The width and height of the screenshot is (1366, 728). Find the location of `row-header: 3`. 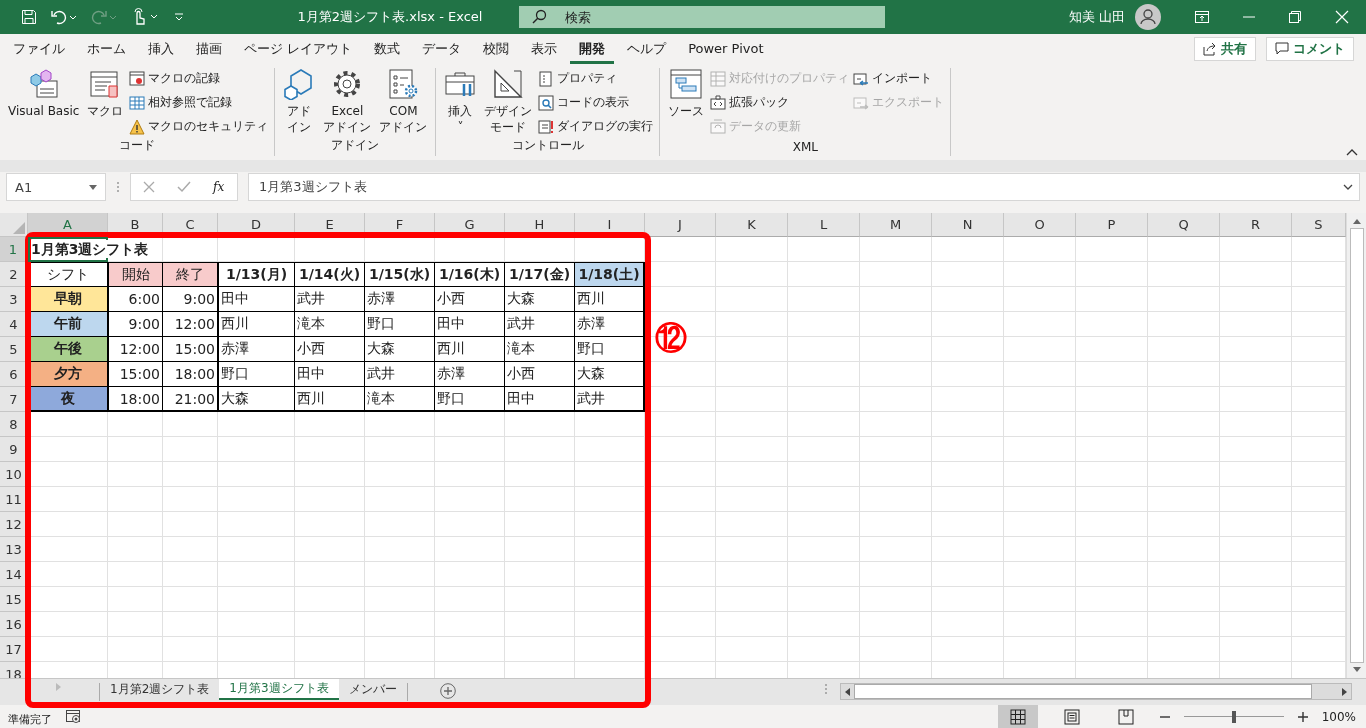

row-header: 3 is located at coordinates (14, 299).